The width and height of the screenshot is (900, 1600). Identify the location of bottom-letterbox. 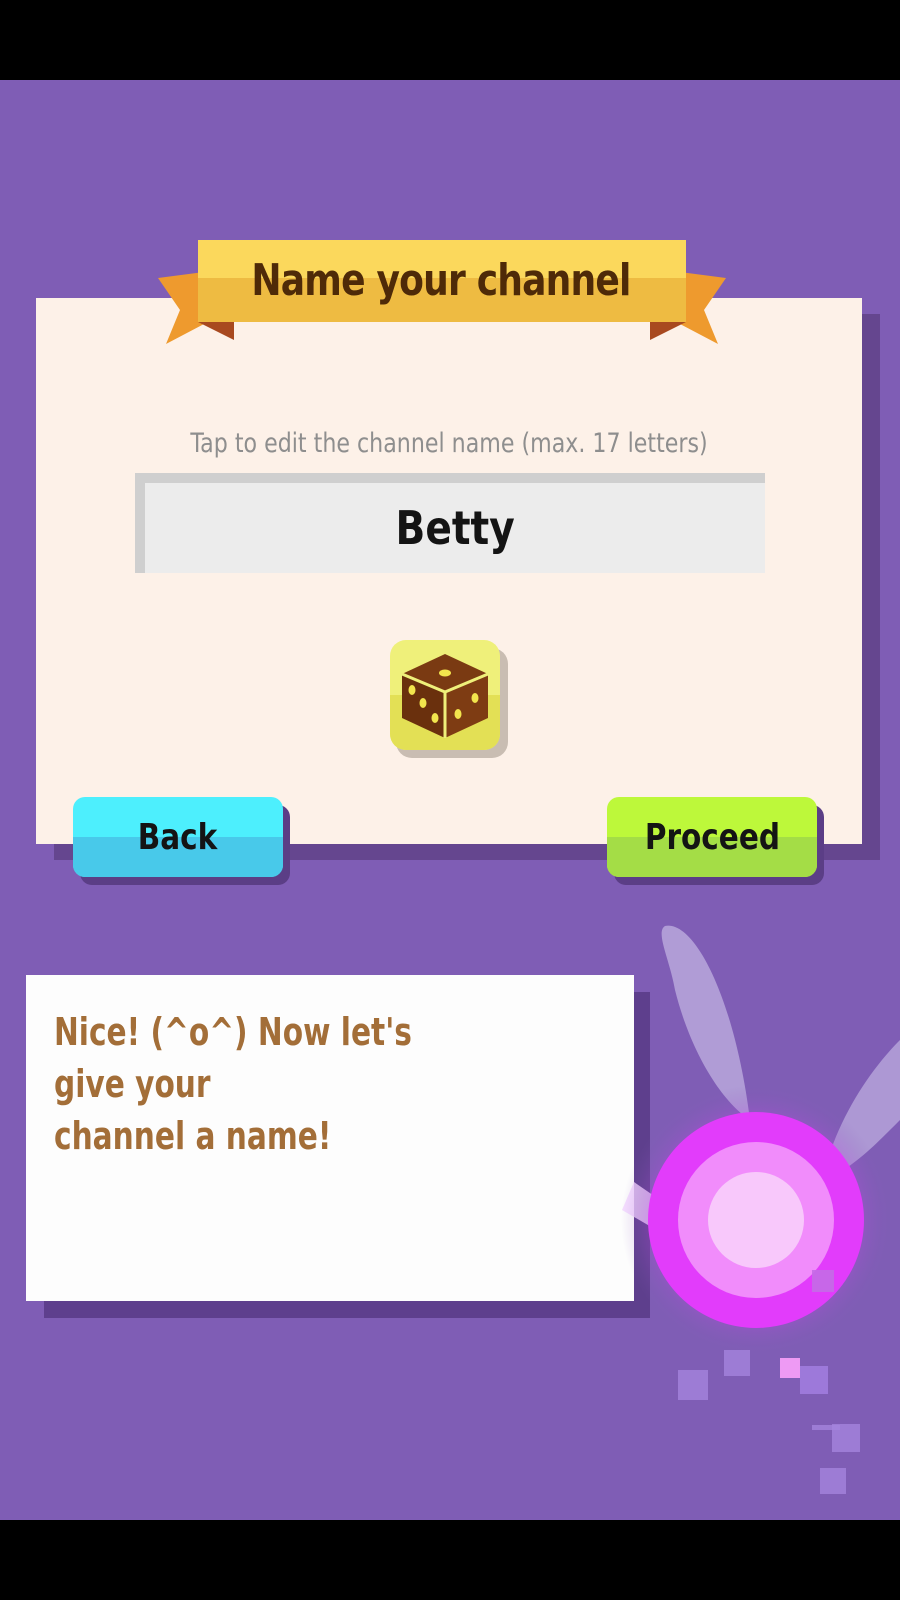
(450, 1560).